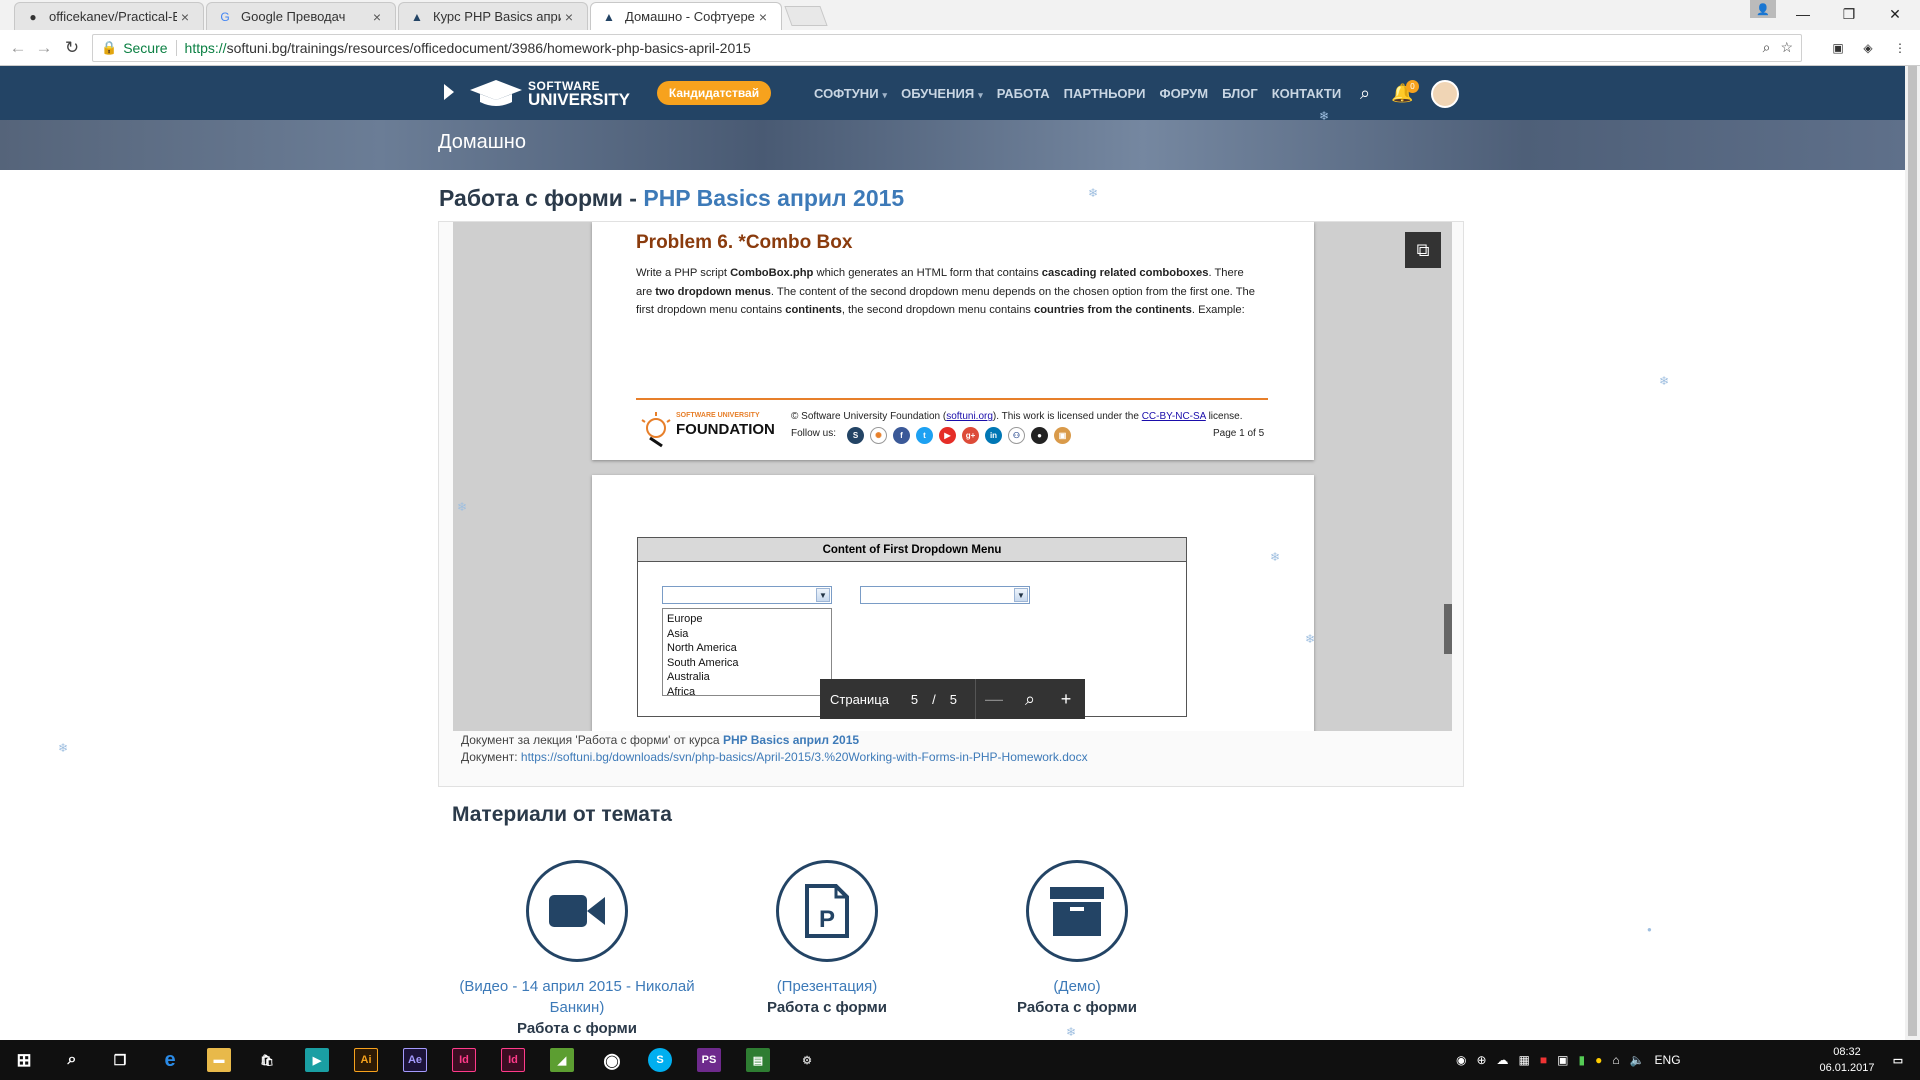 Image resolution: width=1920 pixels, height=1080 pixels. What do you see at coordinates (686, 16) in the screenshot?
I see `browser-tab-active: ▲ Домашно - Софтуерен у ×` at bounding box center [686, 16].